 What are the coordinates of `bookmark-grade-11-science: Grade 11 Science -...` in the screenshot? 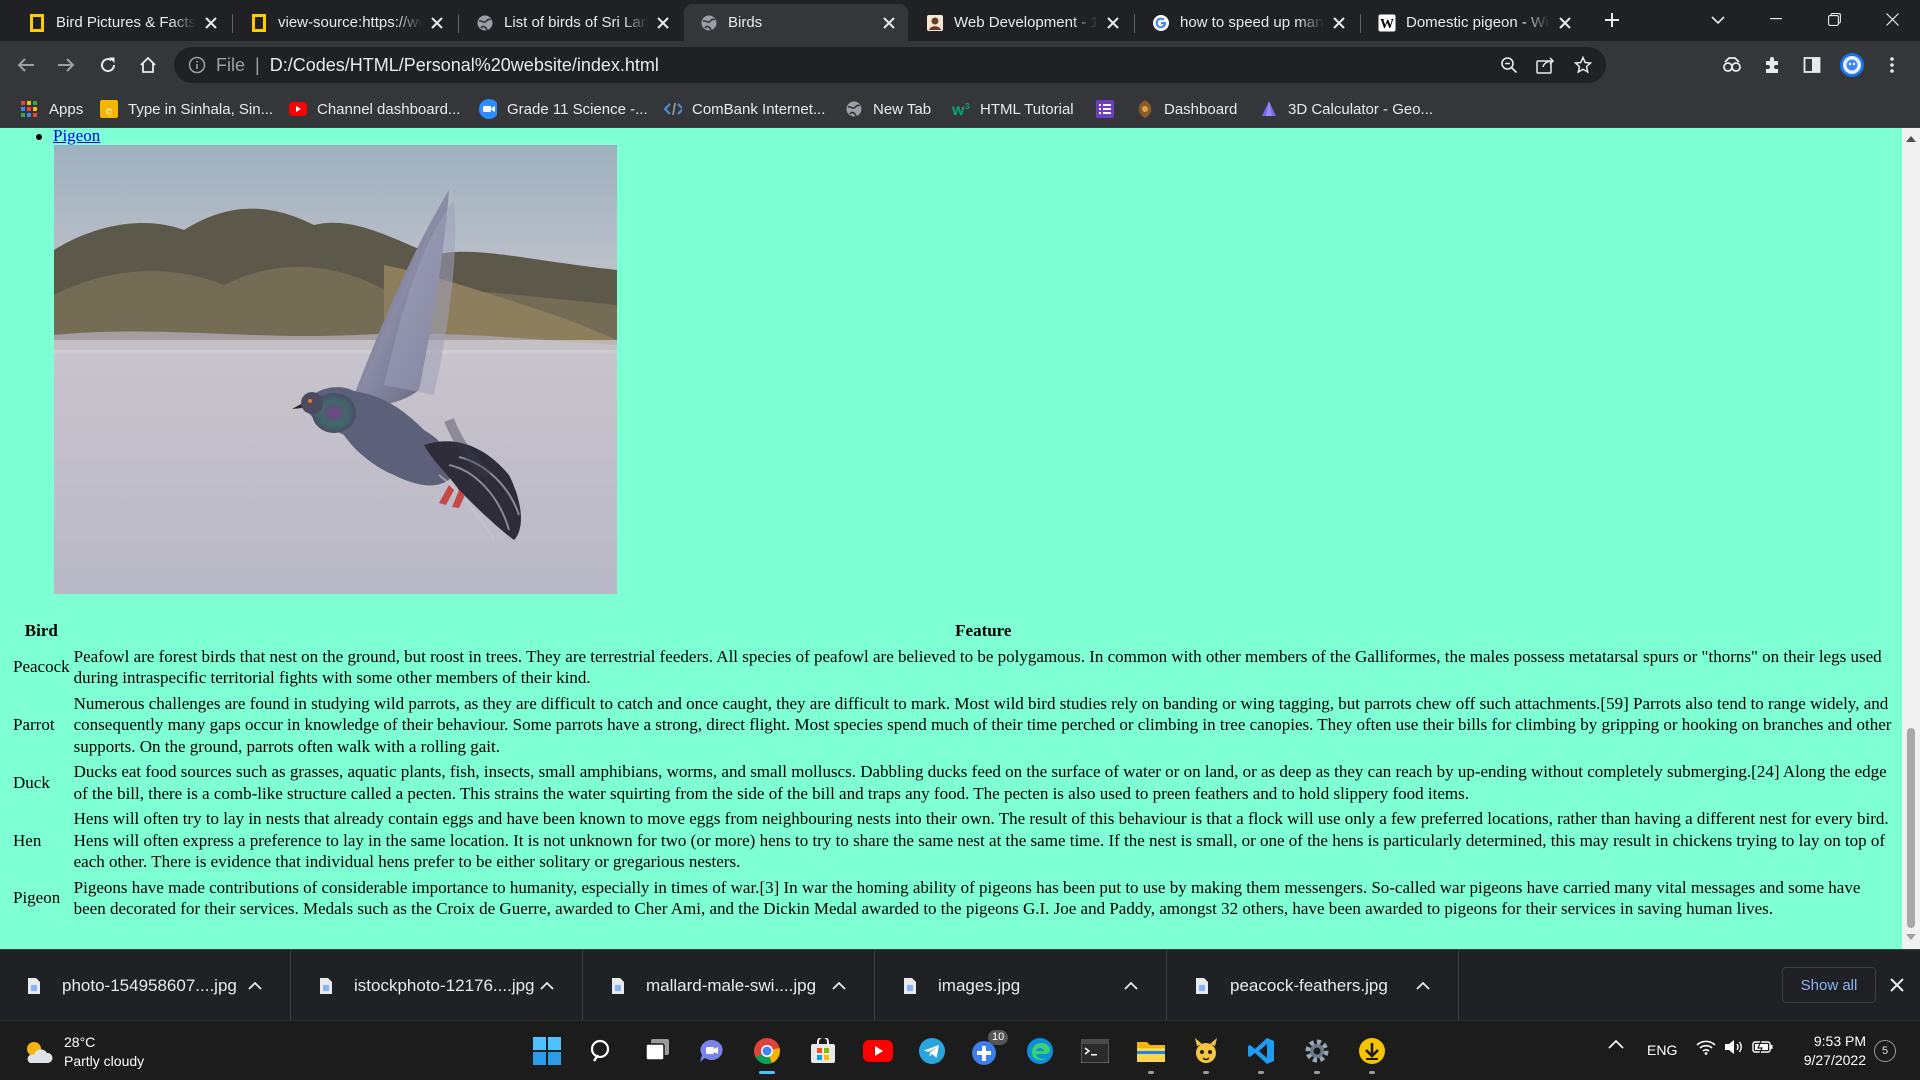 It's located at (563, 109).